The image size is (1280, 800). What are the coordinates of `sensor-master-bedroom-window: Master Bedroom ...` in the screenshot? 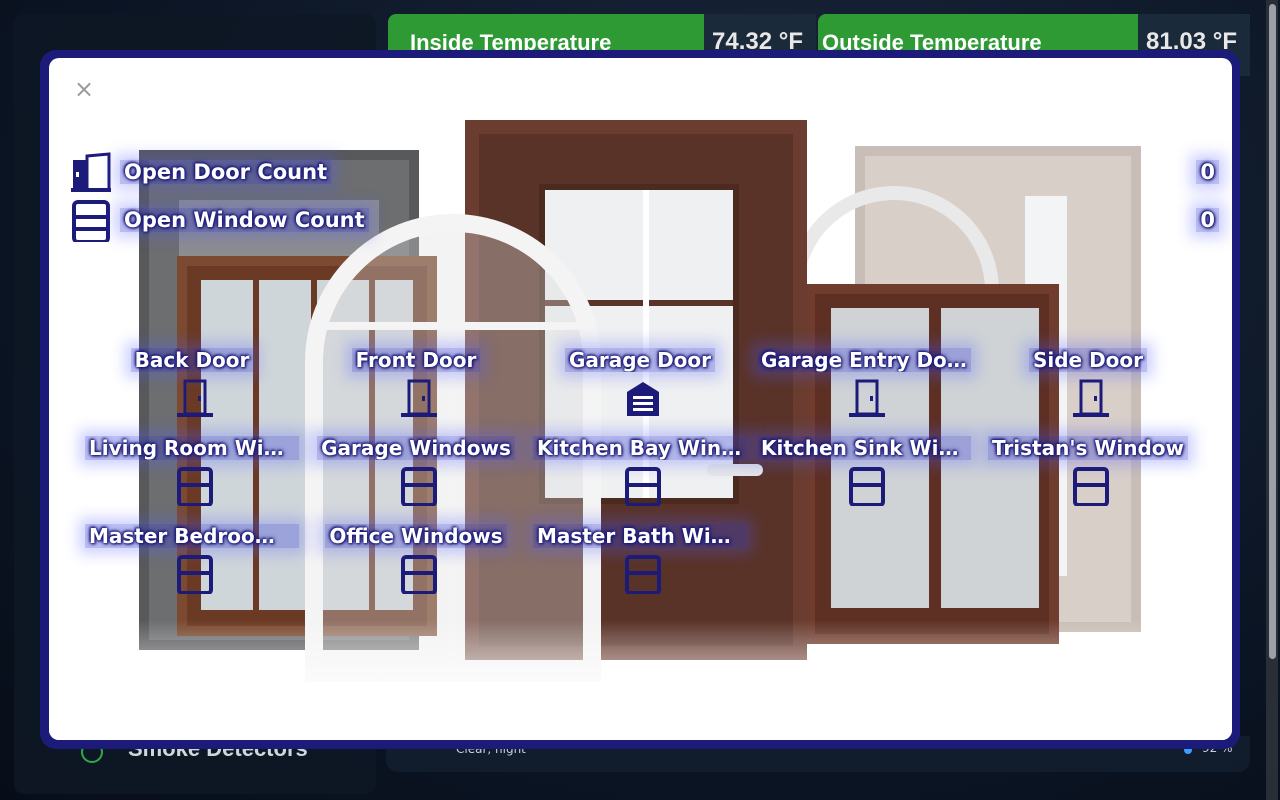 It's located at (192, 568).